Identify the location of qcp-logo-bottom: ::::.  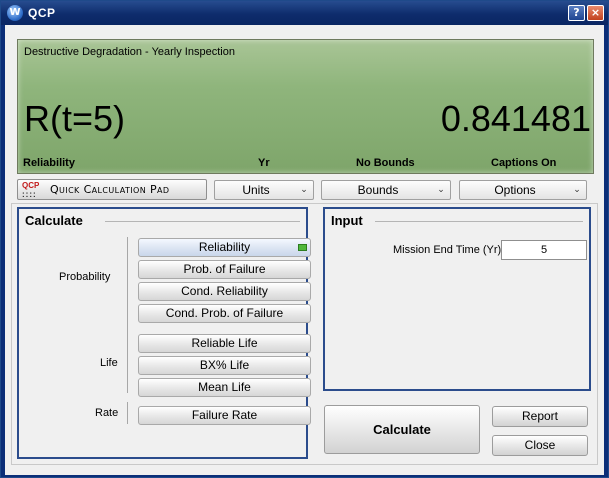
(29, 194).